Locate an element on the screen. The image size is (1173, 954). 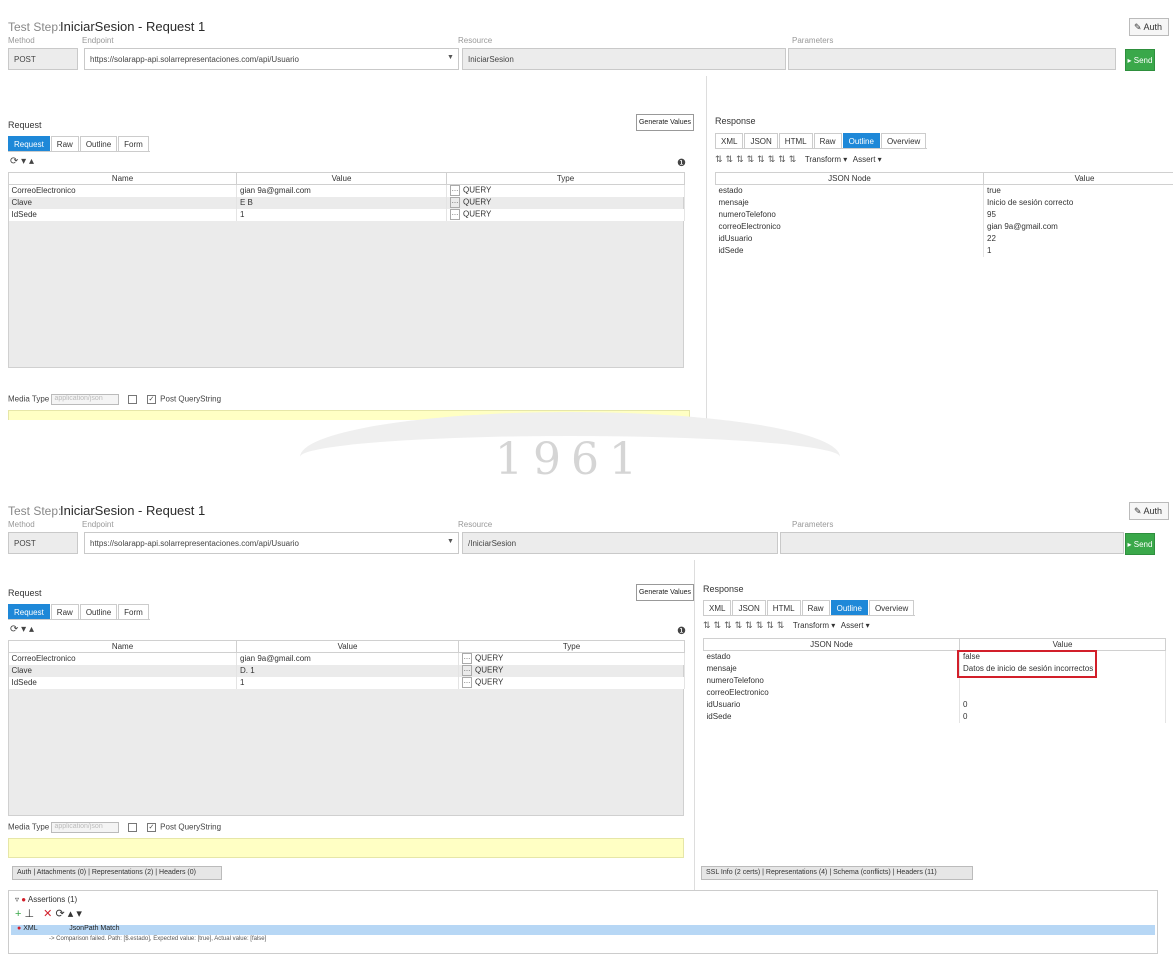
tab-request: Request is located at coordinates (29, 143).